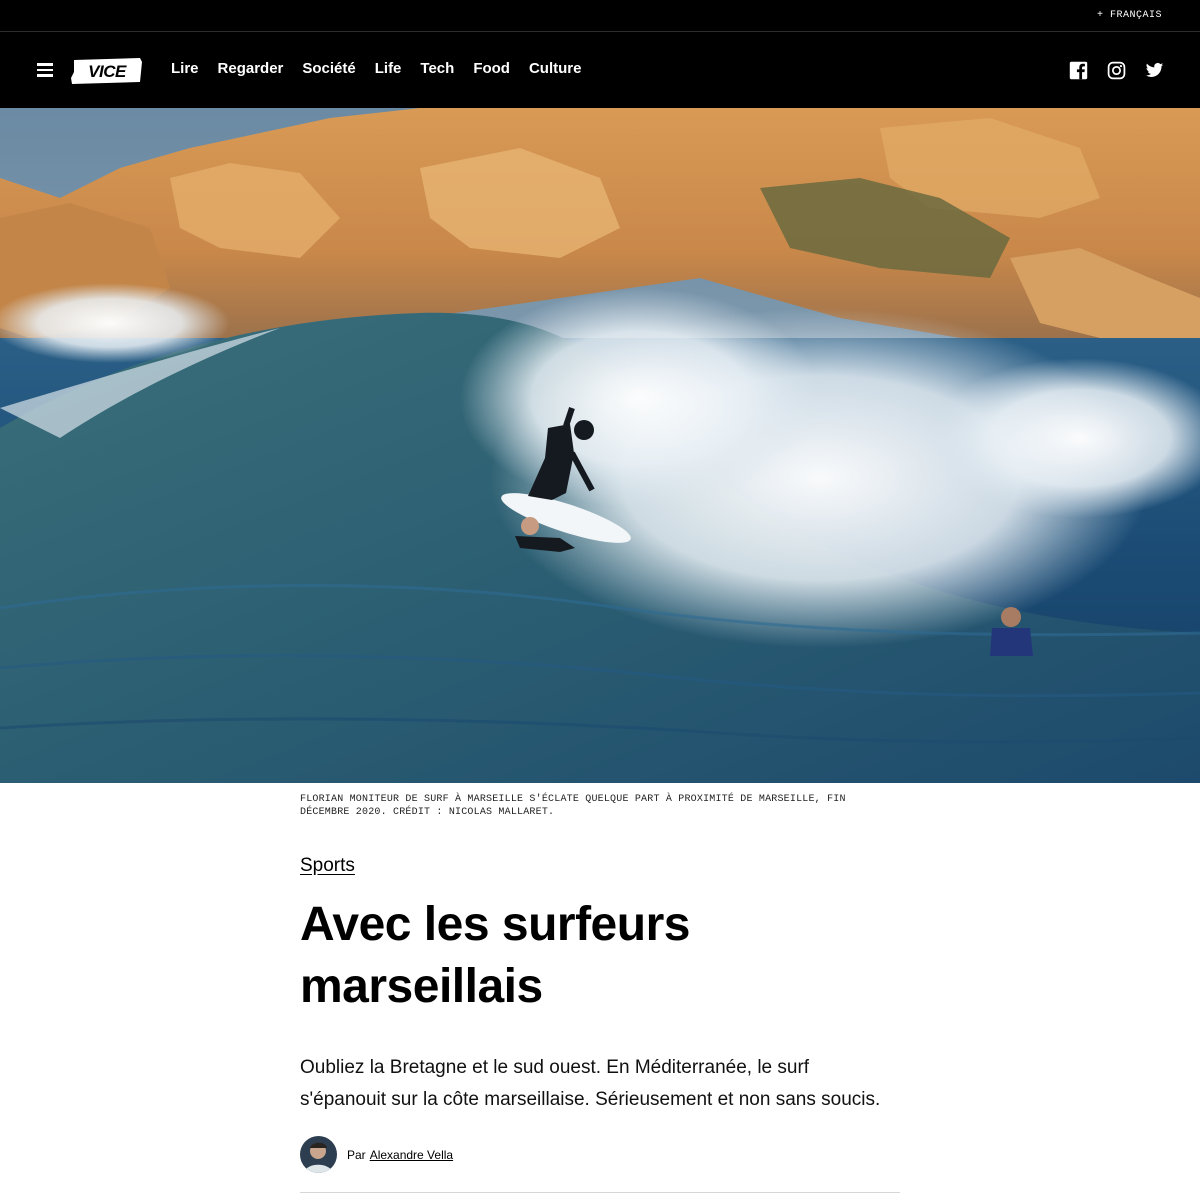 This screenshot has width=1200, height=1200. What do you see at coordinates (600, 1192) in the screenshot?
I see `divider` at bounding box center [600, 1192].